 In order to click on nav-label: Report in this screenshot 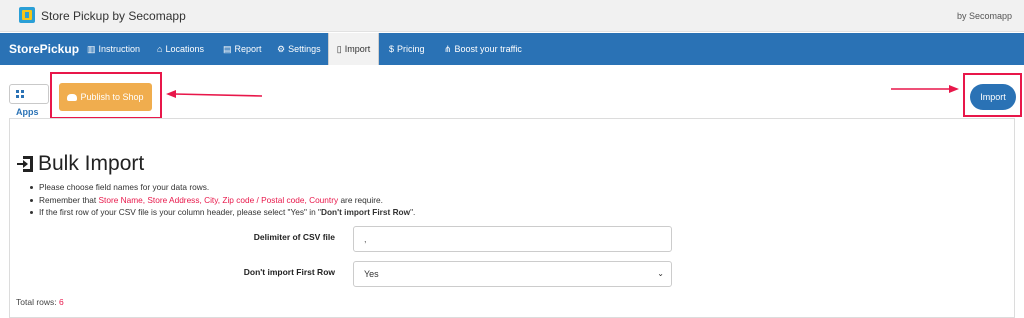, I will do `click(248, 49)`.